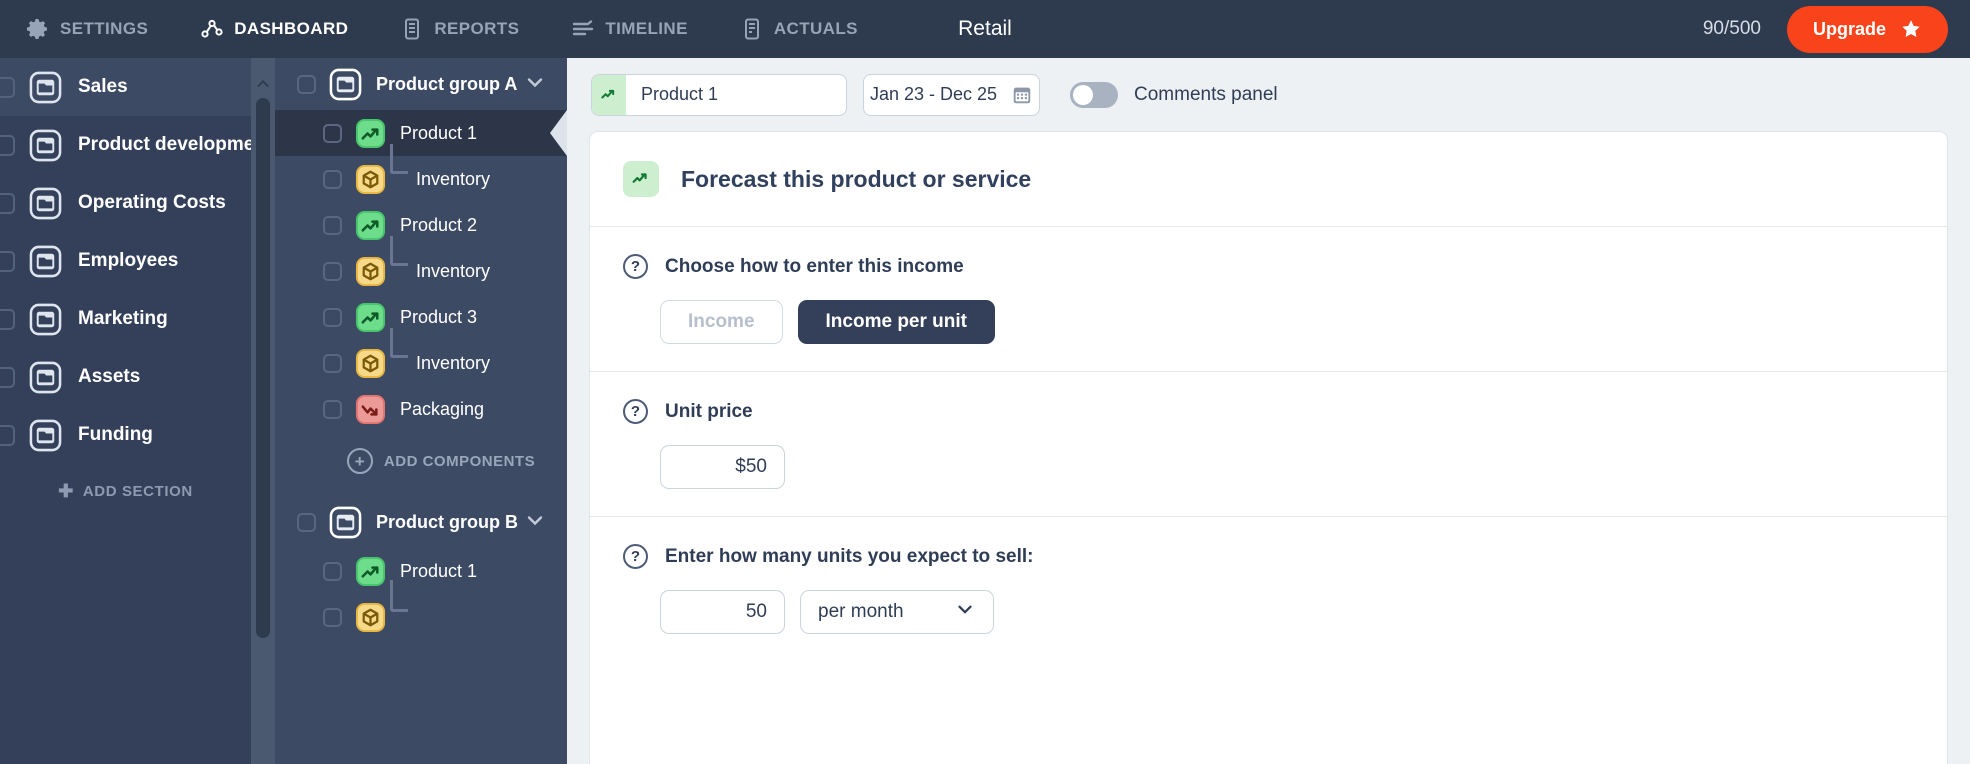  I want to click on upgrade-button: Upgrade, so click(1867, 29).